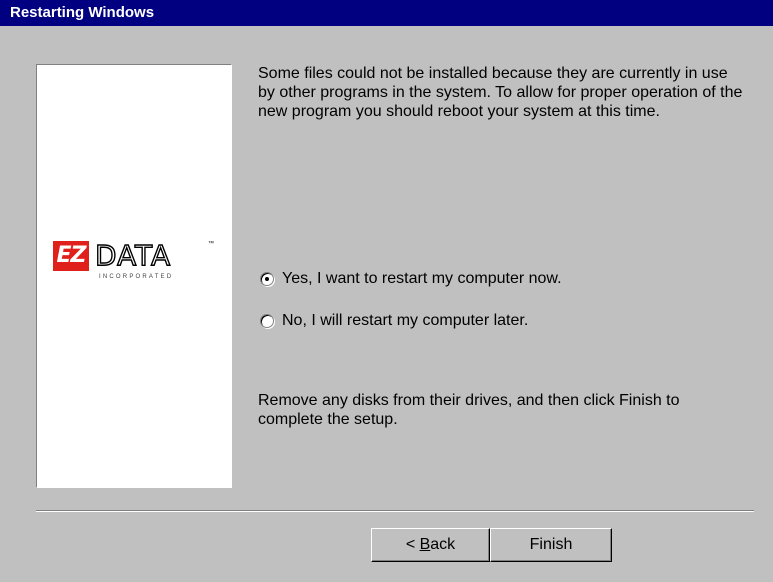 This screenshot has width=773, height=582. I want to click on restart-later-option: No, I will restart my computer later., so click(394, 321).